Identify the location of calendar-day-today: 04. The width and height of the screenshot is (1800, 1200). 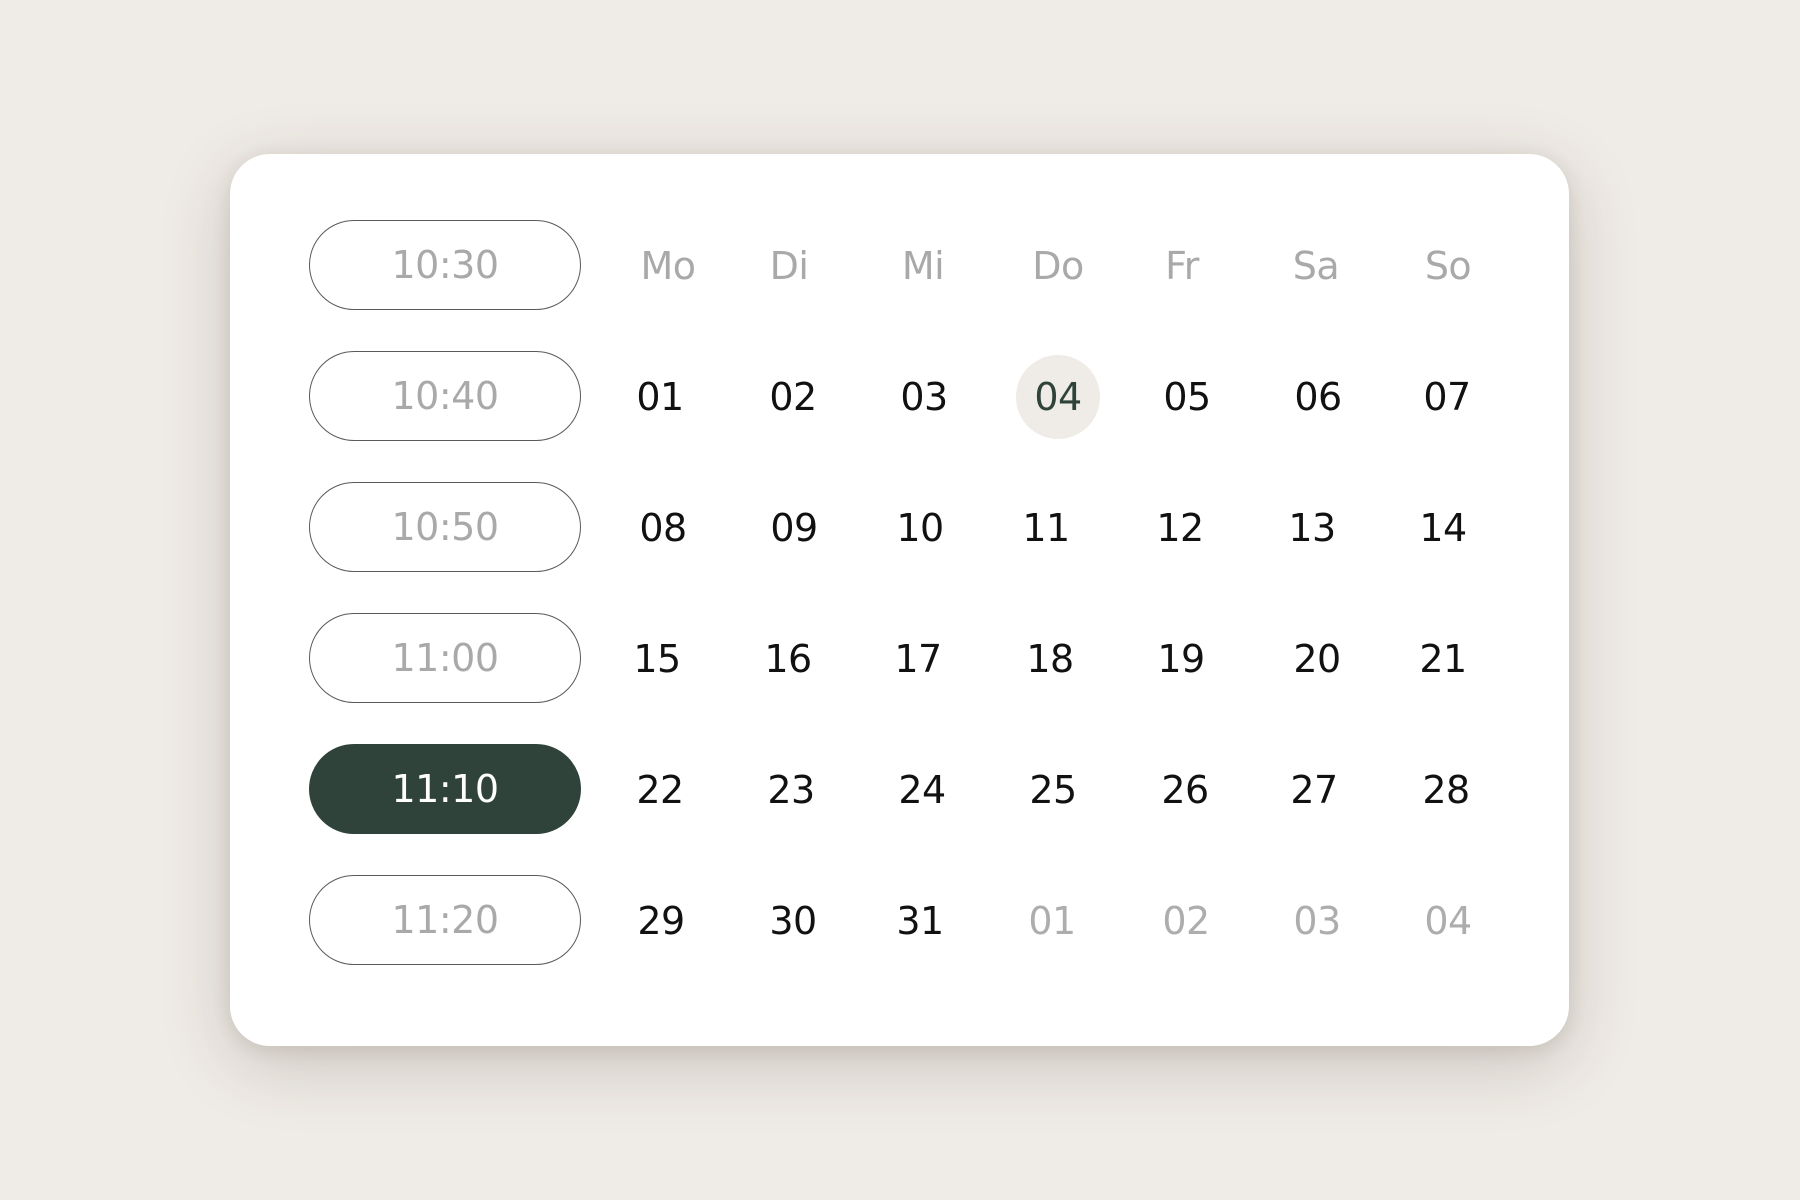
(1058, 397).